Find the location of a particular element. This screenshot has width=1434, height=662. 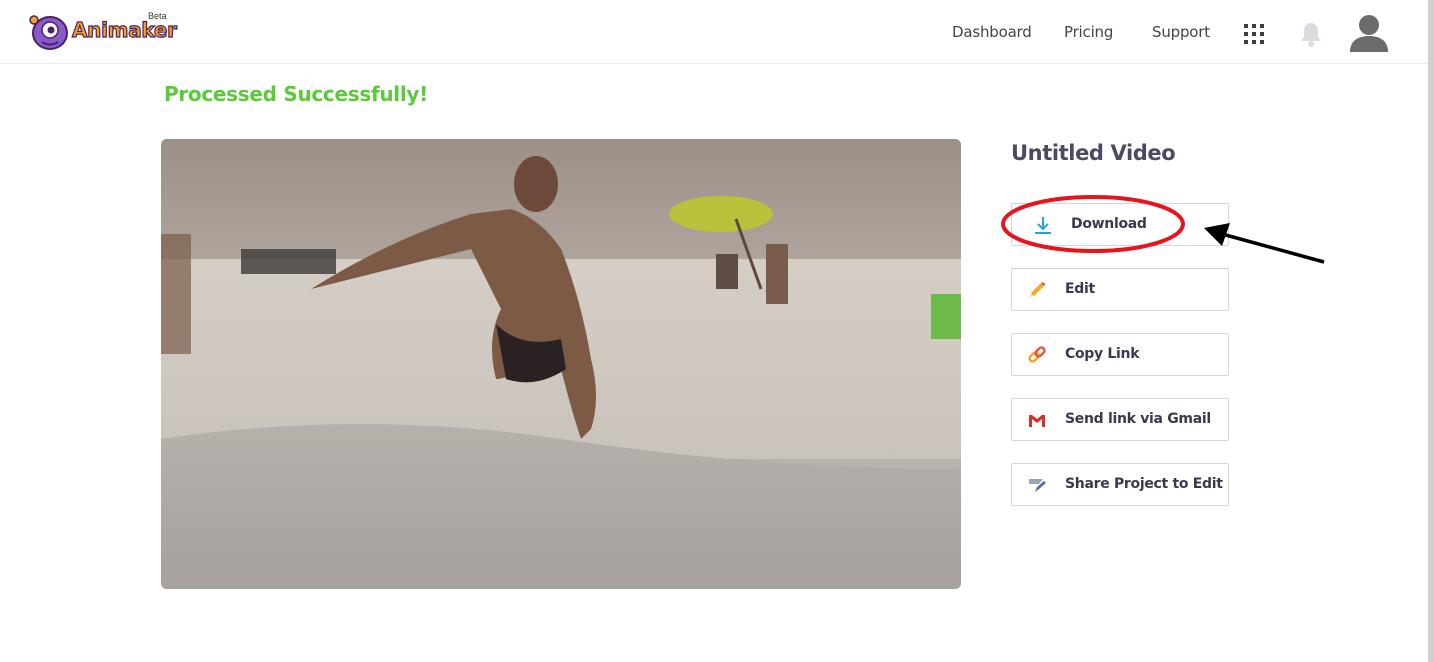

share-project-button: Share Project to Edit is located at coordinates (1120, 484).